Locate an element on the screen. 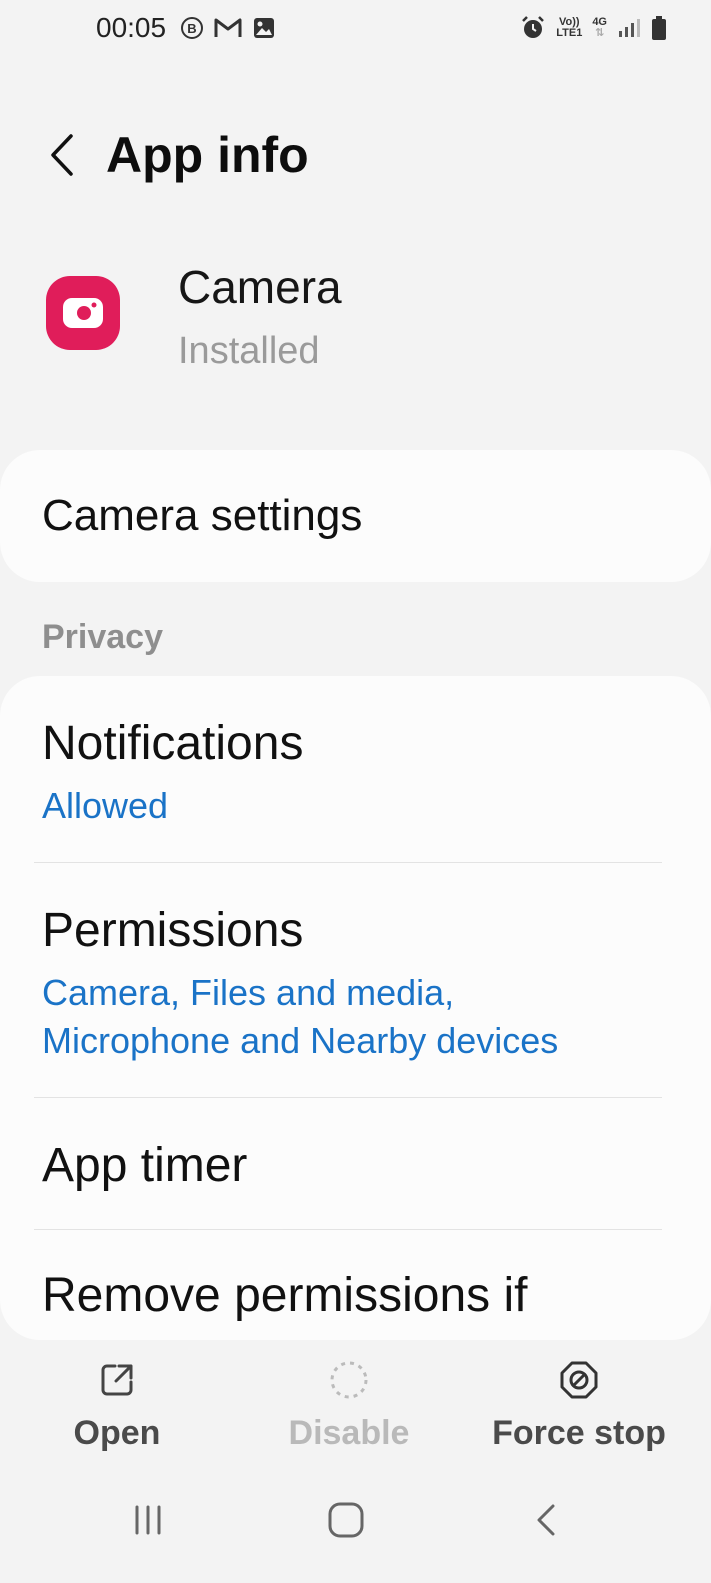 The width and height of the screenshot is (711, 1583). permissions-summary-line2: Microphone and Nearby devices is located at coordinates (300, 1040).